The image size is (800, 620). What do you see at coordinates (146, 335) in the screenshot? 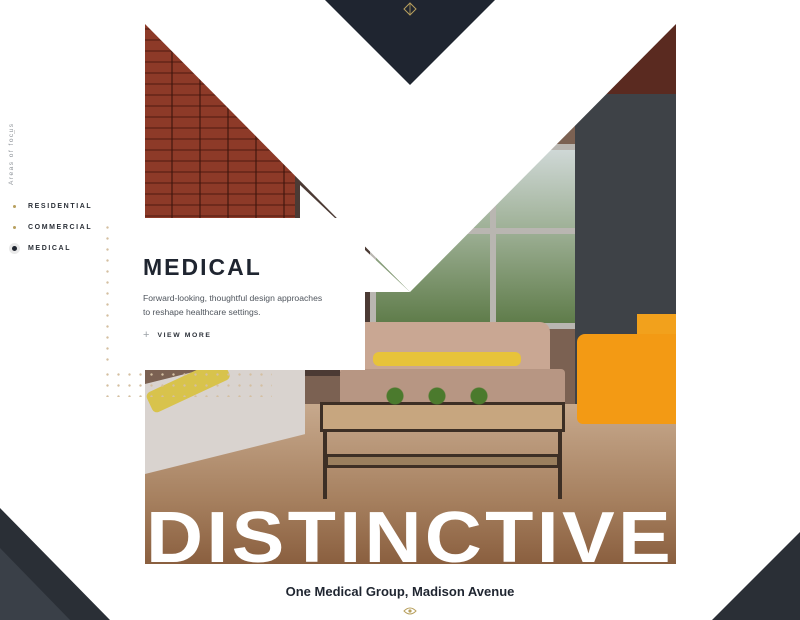
I see `plus-icon: +` at bounding box center [146, 335].